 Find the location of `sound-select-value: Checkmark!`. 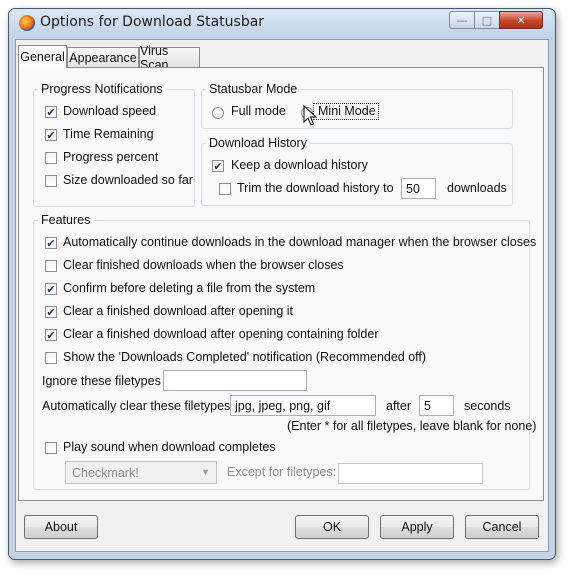

sound-select-value: Checkmark! is located at coordinates (105, 472).